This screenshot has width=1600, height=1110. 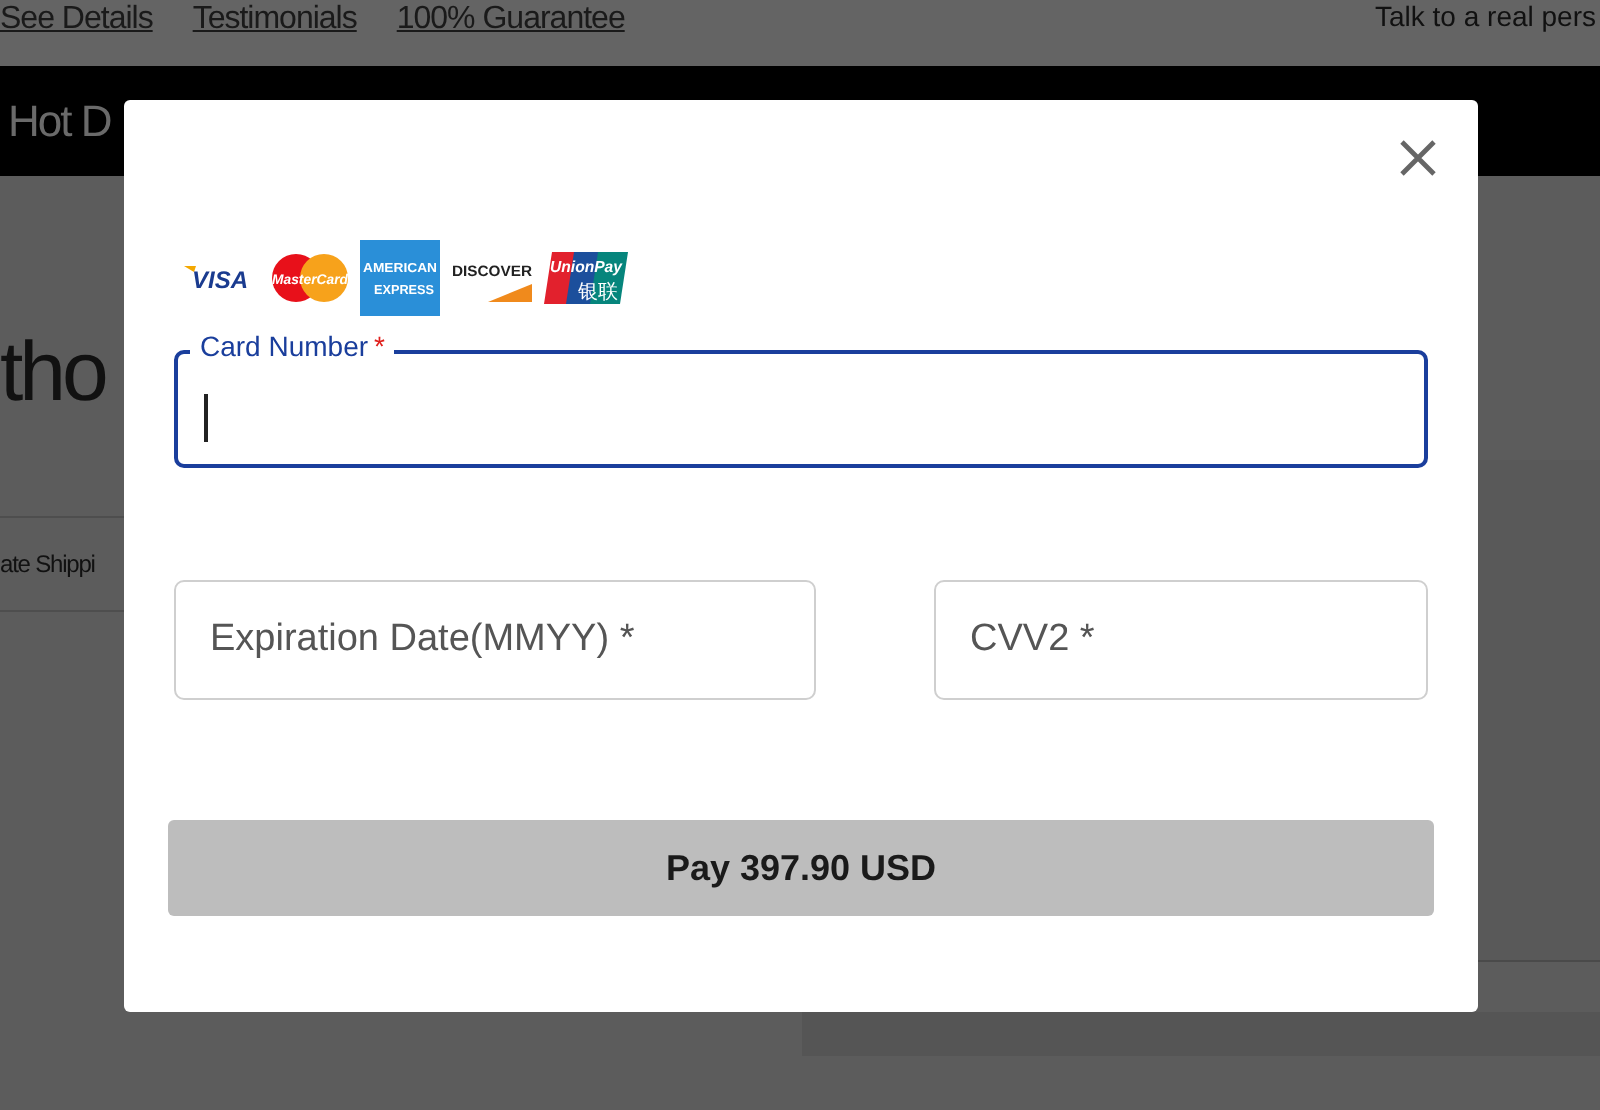 I want to click on nav-text: Hot D, so click(x=59, y=121).